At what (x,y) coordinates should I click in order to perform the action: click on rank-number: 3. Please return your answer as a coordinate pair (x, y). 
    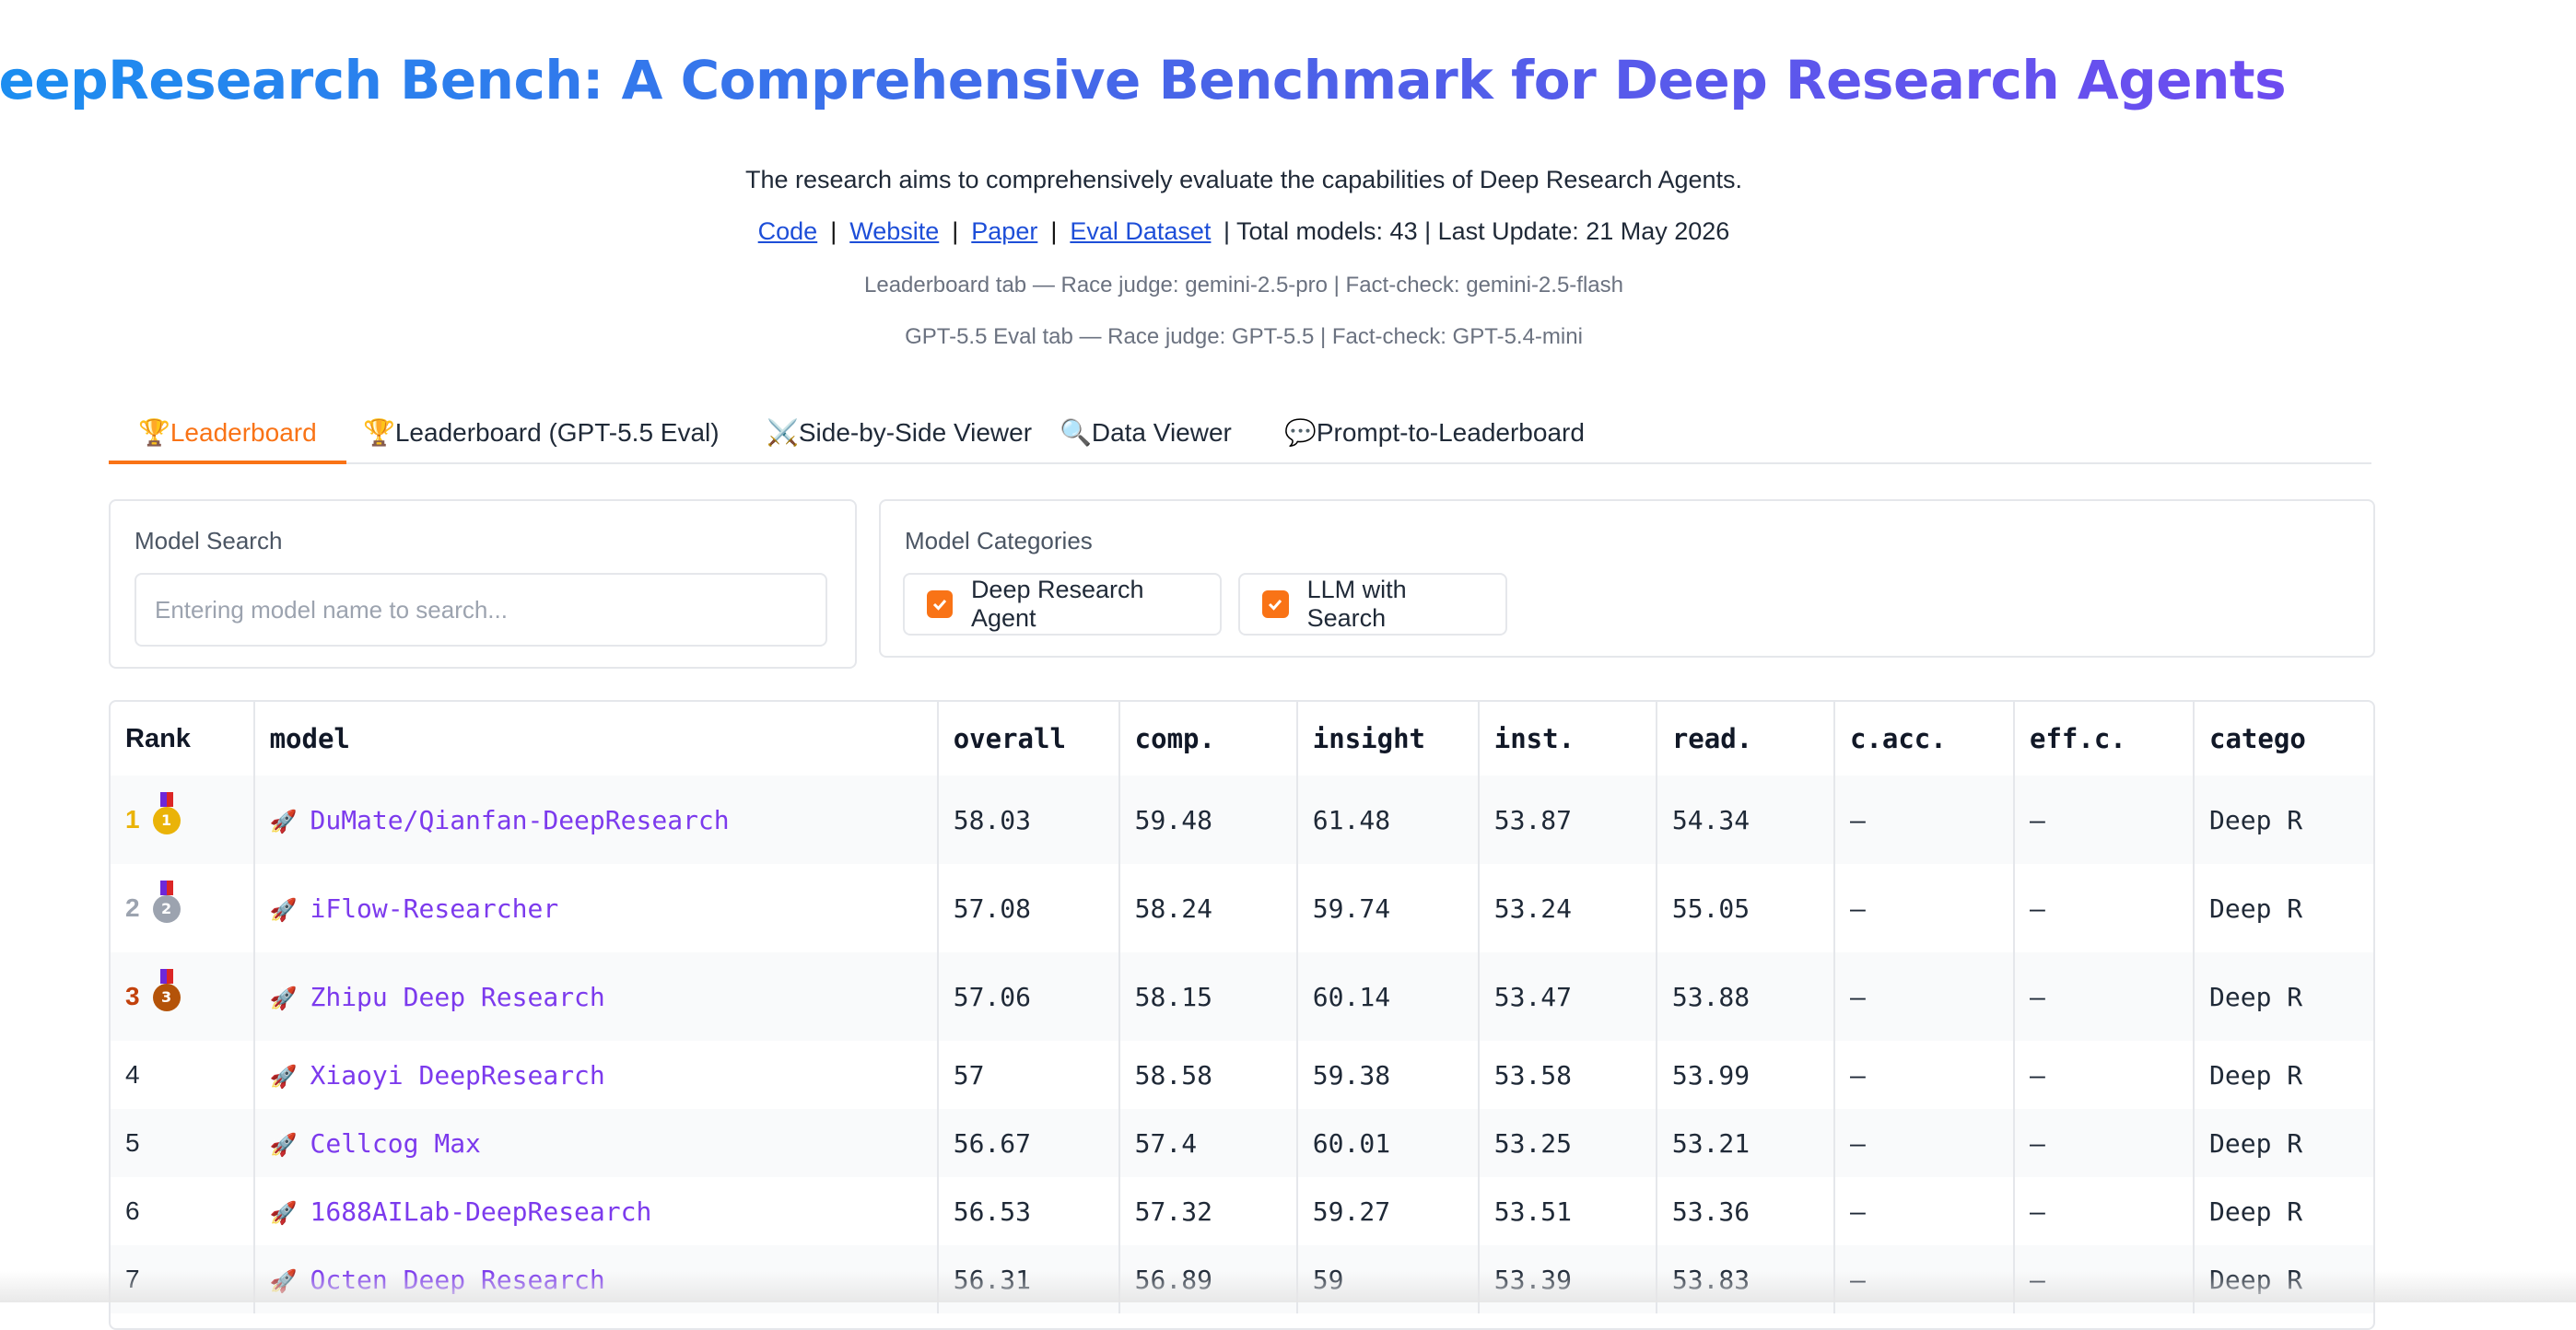
    Looking at the image, I should click on (132, 995).